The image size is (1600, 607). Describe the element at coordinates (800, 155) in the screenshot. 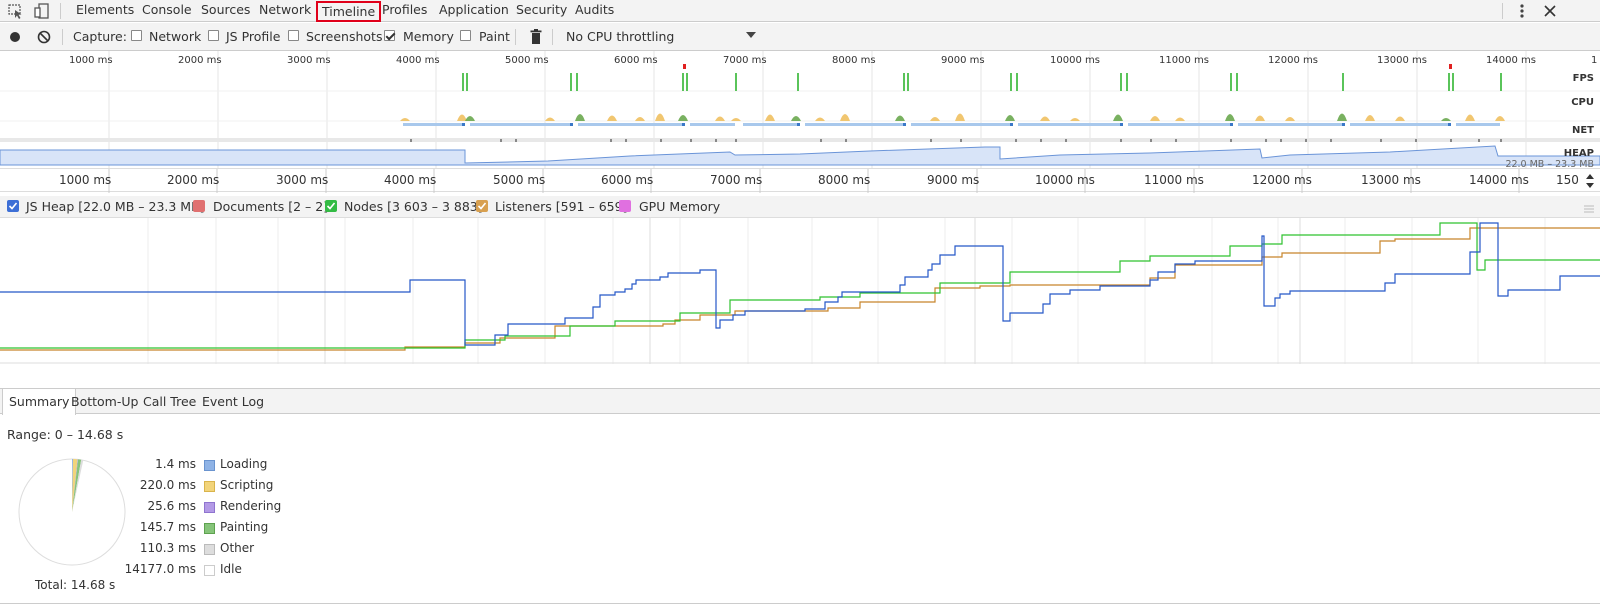

I see `heap-area` at that location.